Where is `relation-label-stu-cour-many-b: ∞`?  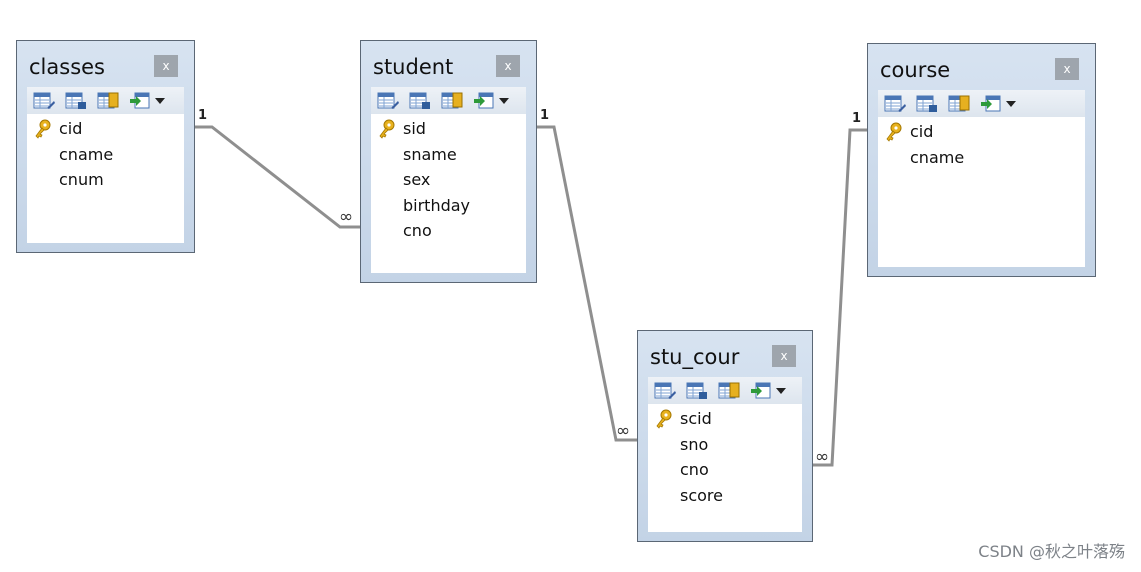
relation-label-stu-cour-many-b: ∞ is located at coordinates (822, 457).